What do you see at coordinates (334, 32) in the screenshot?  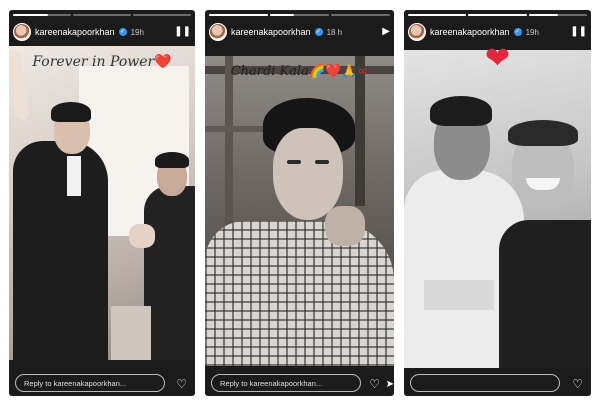 I see `story-time: 18 h` at bounding box center [334, 32].